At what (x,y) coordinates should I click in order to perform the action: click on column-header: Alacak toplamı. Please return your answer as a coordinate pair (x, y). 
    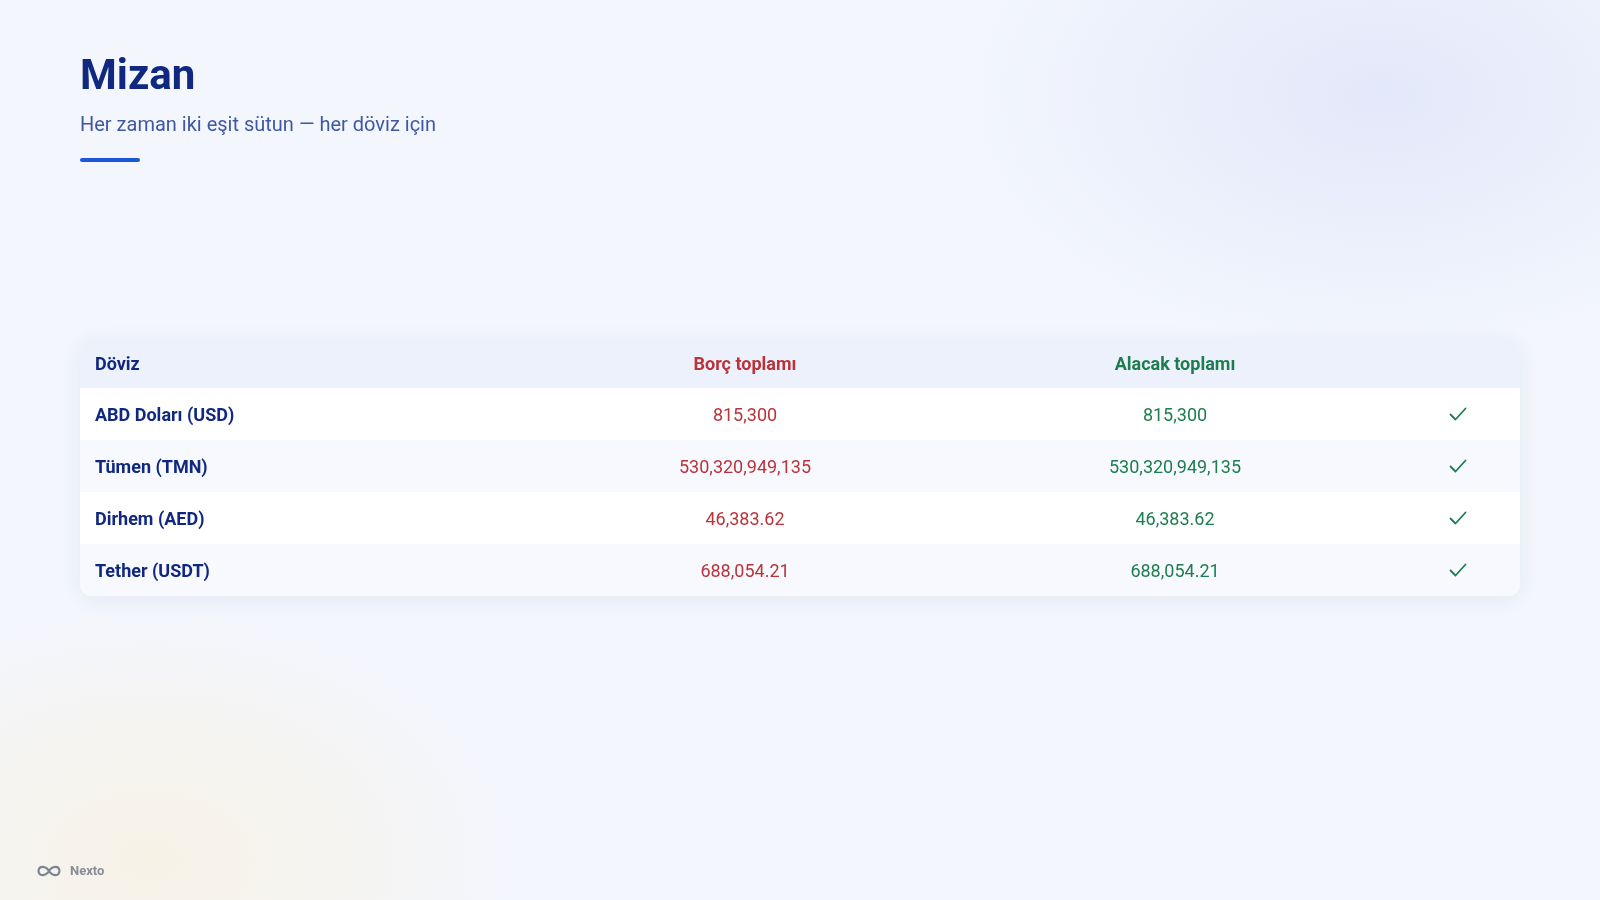
    Looking at the image, I should click on (1175, 363).